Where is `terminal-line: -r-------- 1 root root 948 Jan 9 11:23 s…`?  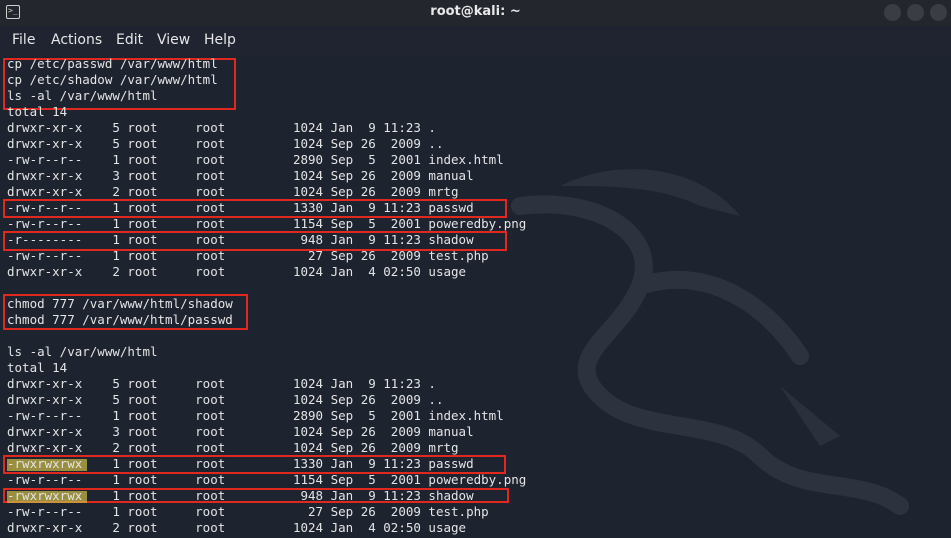 terminal-line: -r-------- 1 root root 948 Jan 9 11:23 s… is located at coordinates (240, 239).